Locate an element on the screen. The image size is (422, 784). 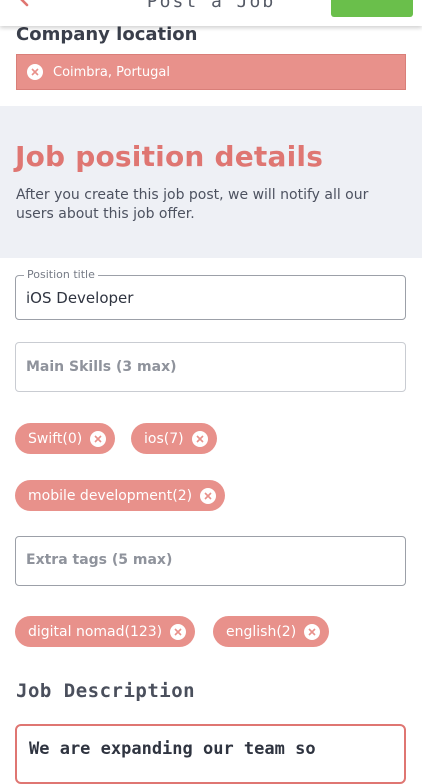
job-description-textarea: We are expanding our team so is located at coordinates (210, 754).